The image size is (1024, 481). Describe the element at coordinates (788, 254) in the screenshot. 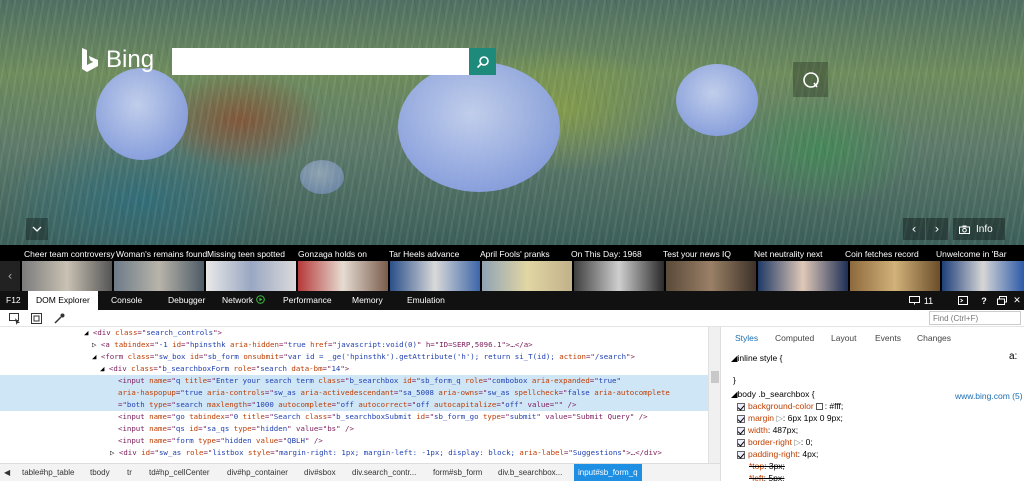

I see `news-title: Net neutrality next` at that location.